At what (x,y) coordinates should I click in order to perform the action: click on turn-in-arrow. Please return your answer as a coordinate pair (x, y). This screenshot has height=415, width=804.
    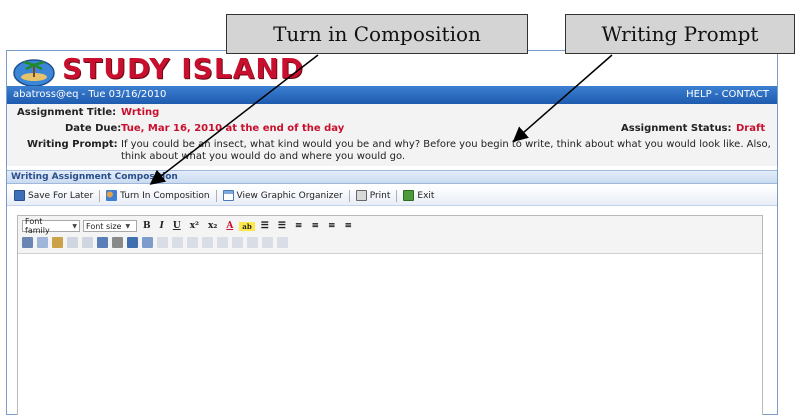
    Looking at the image, I should click on (234, 119).